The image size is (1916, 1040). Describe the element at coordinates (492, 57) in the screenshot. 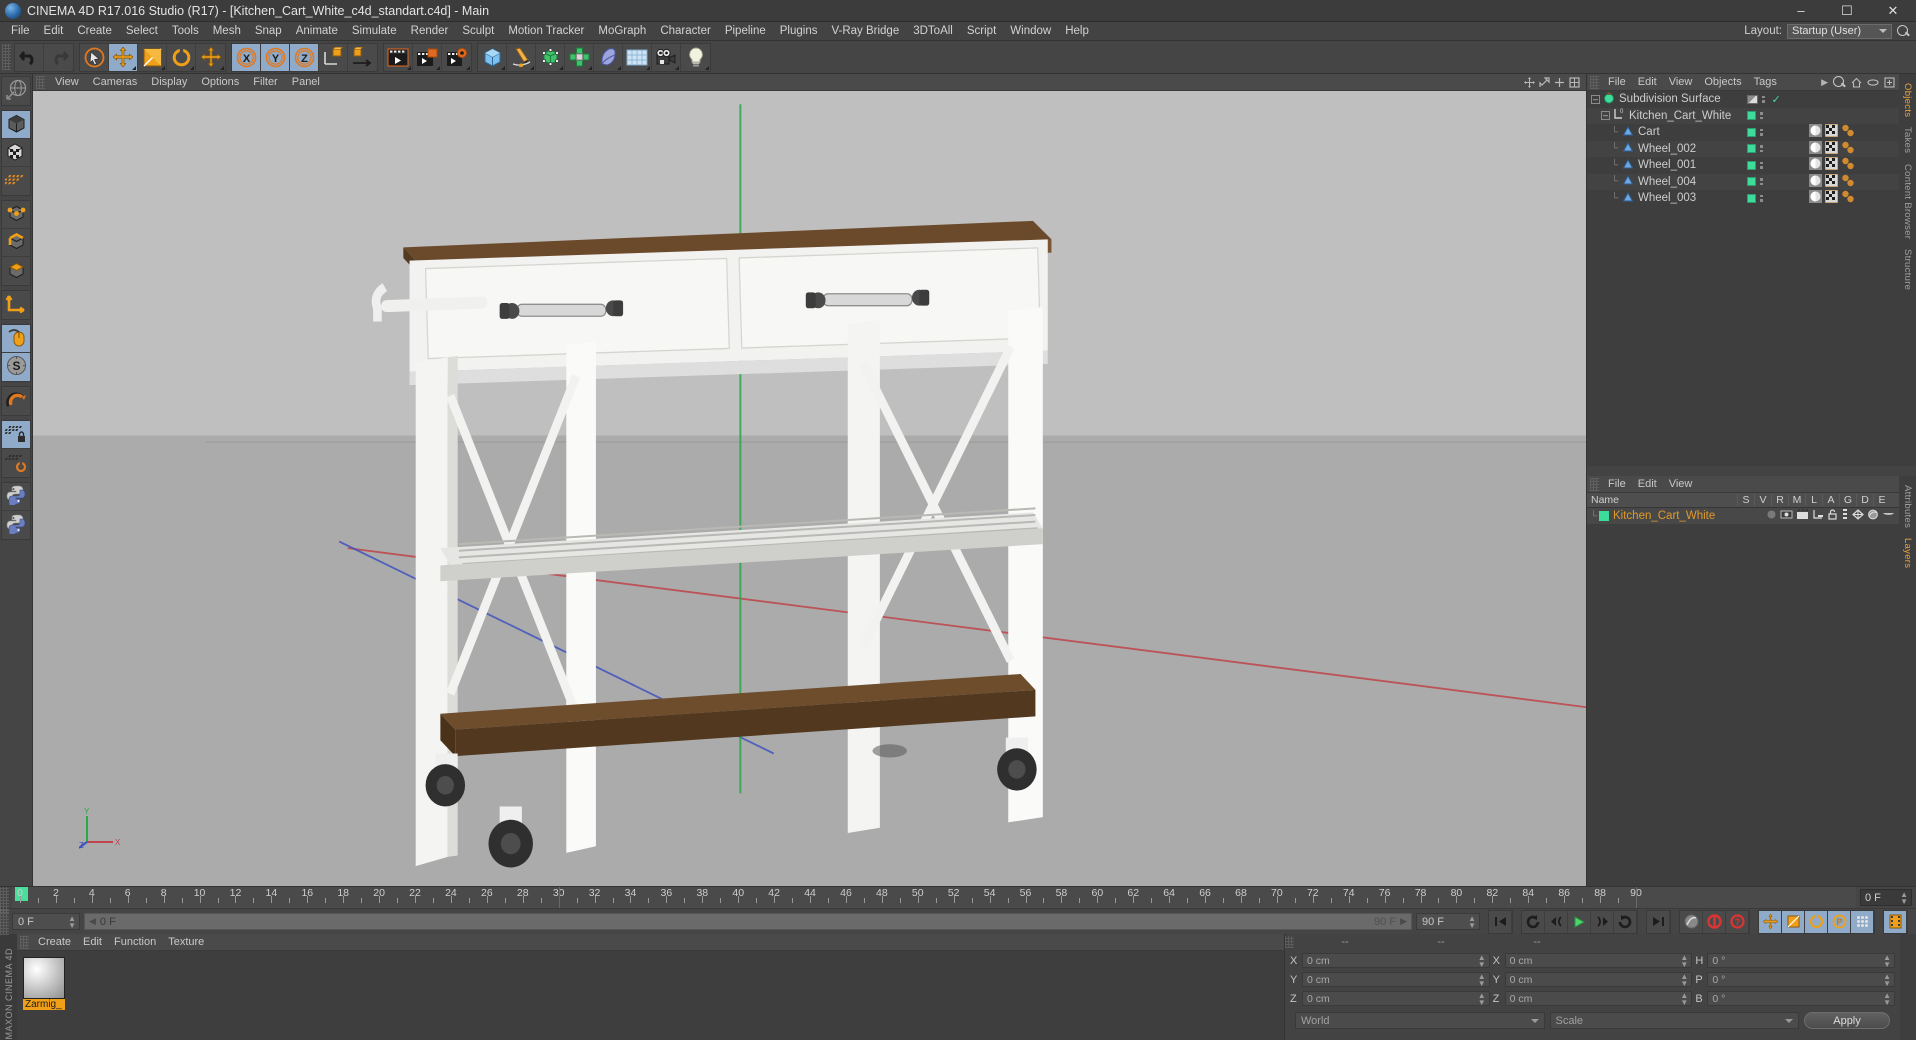

I see `primitive-cube-button` at that location.